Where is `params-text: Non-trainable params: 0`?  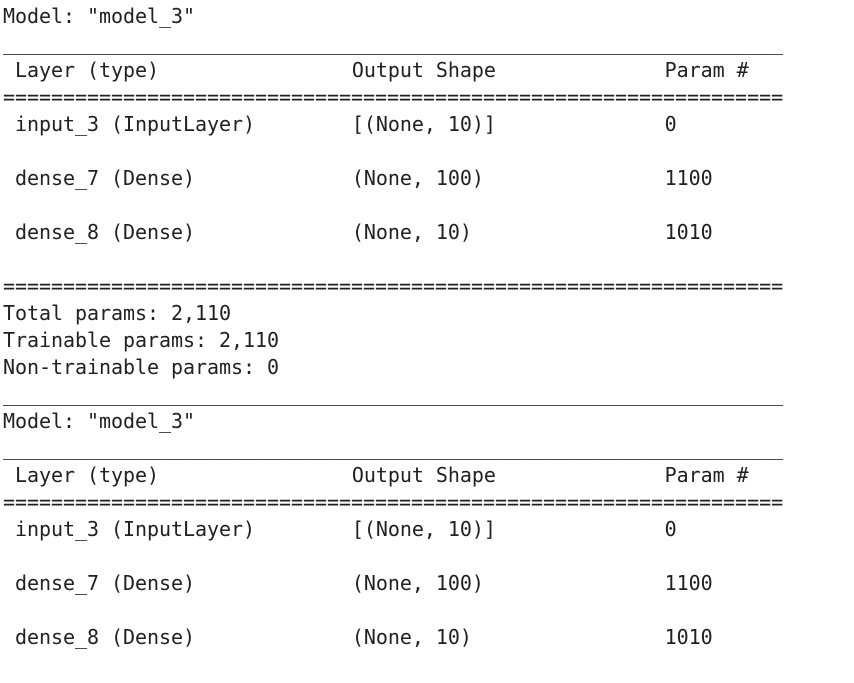 params-text: Non-trainable params: 0 is located at coordinates (141, 367).